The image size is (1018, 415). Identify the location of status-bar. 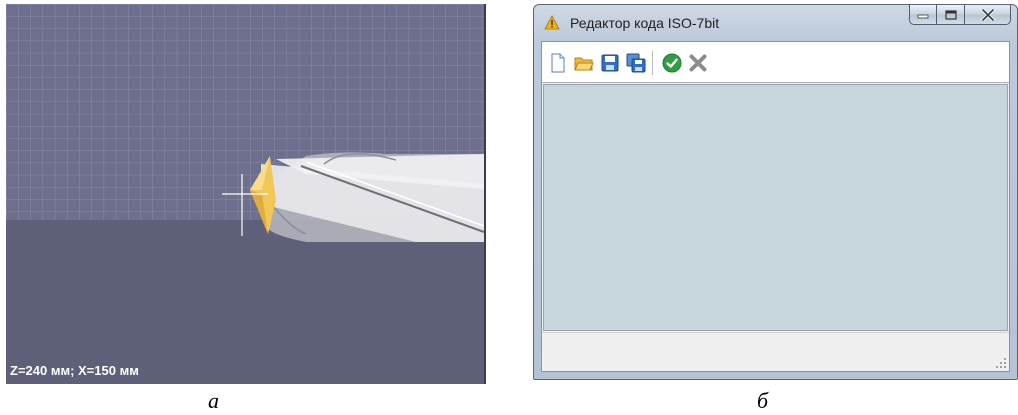
(775, 351).